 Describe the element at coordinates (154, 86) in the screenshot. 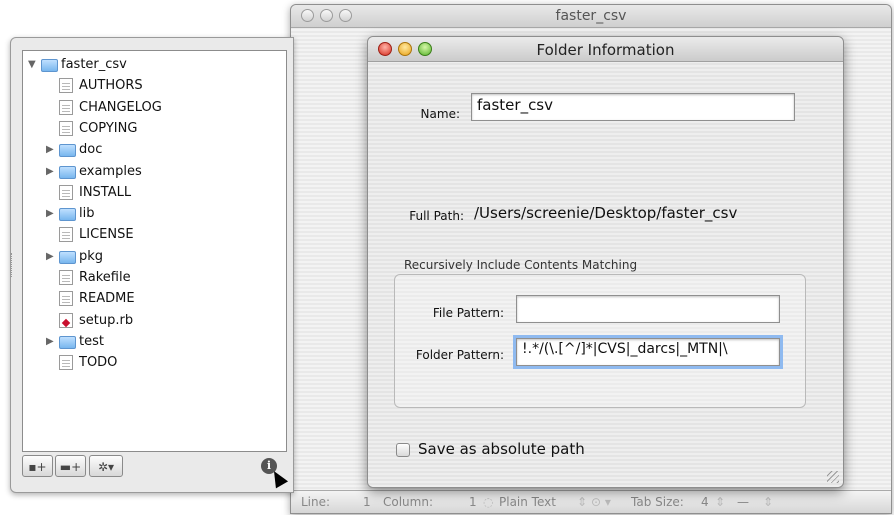

I see `tree-item: AUTHORS` at that location.